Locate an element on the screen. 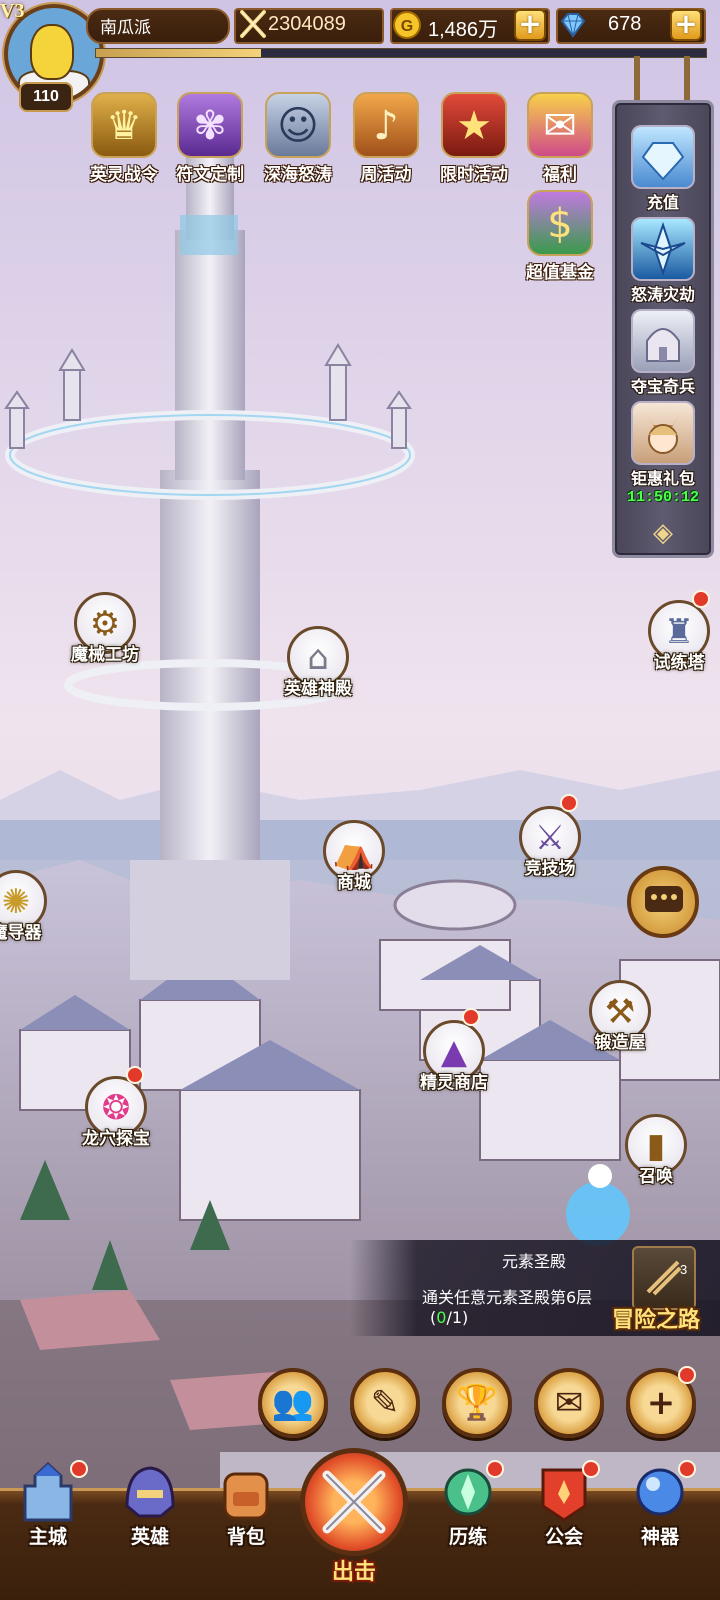 The height and width of the screenshot is (1600, 720). rail-item-recharge: 充值 is located at coordinates (663, 169).